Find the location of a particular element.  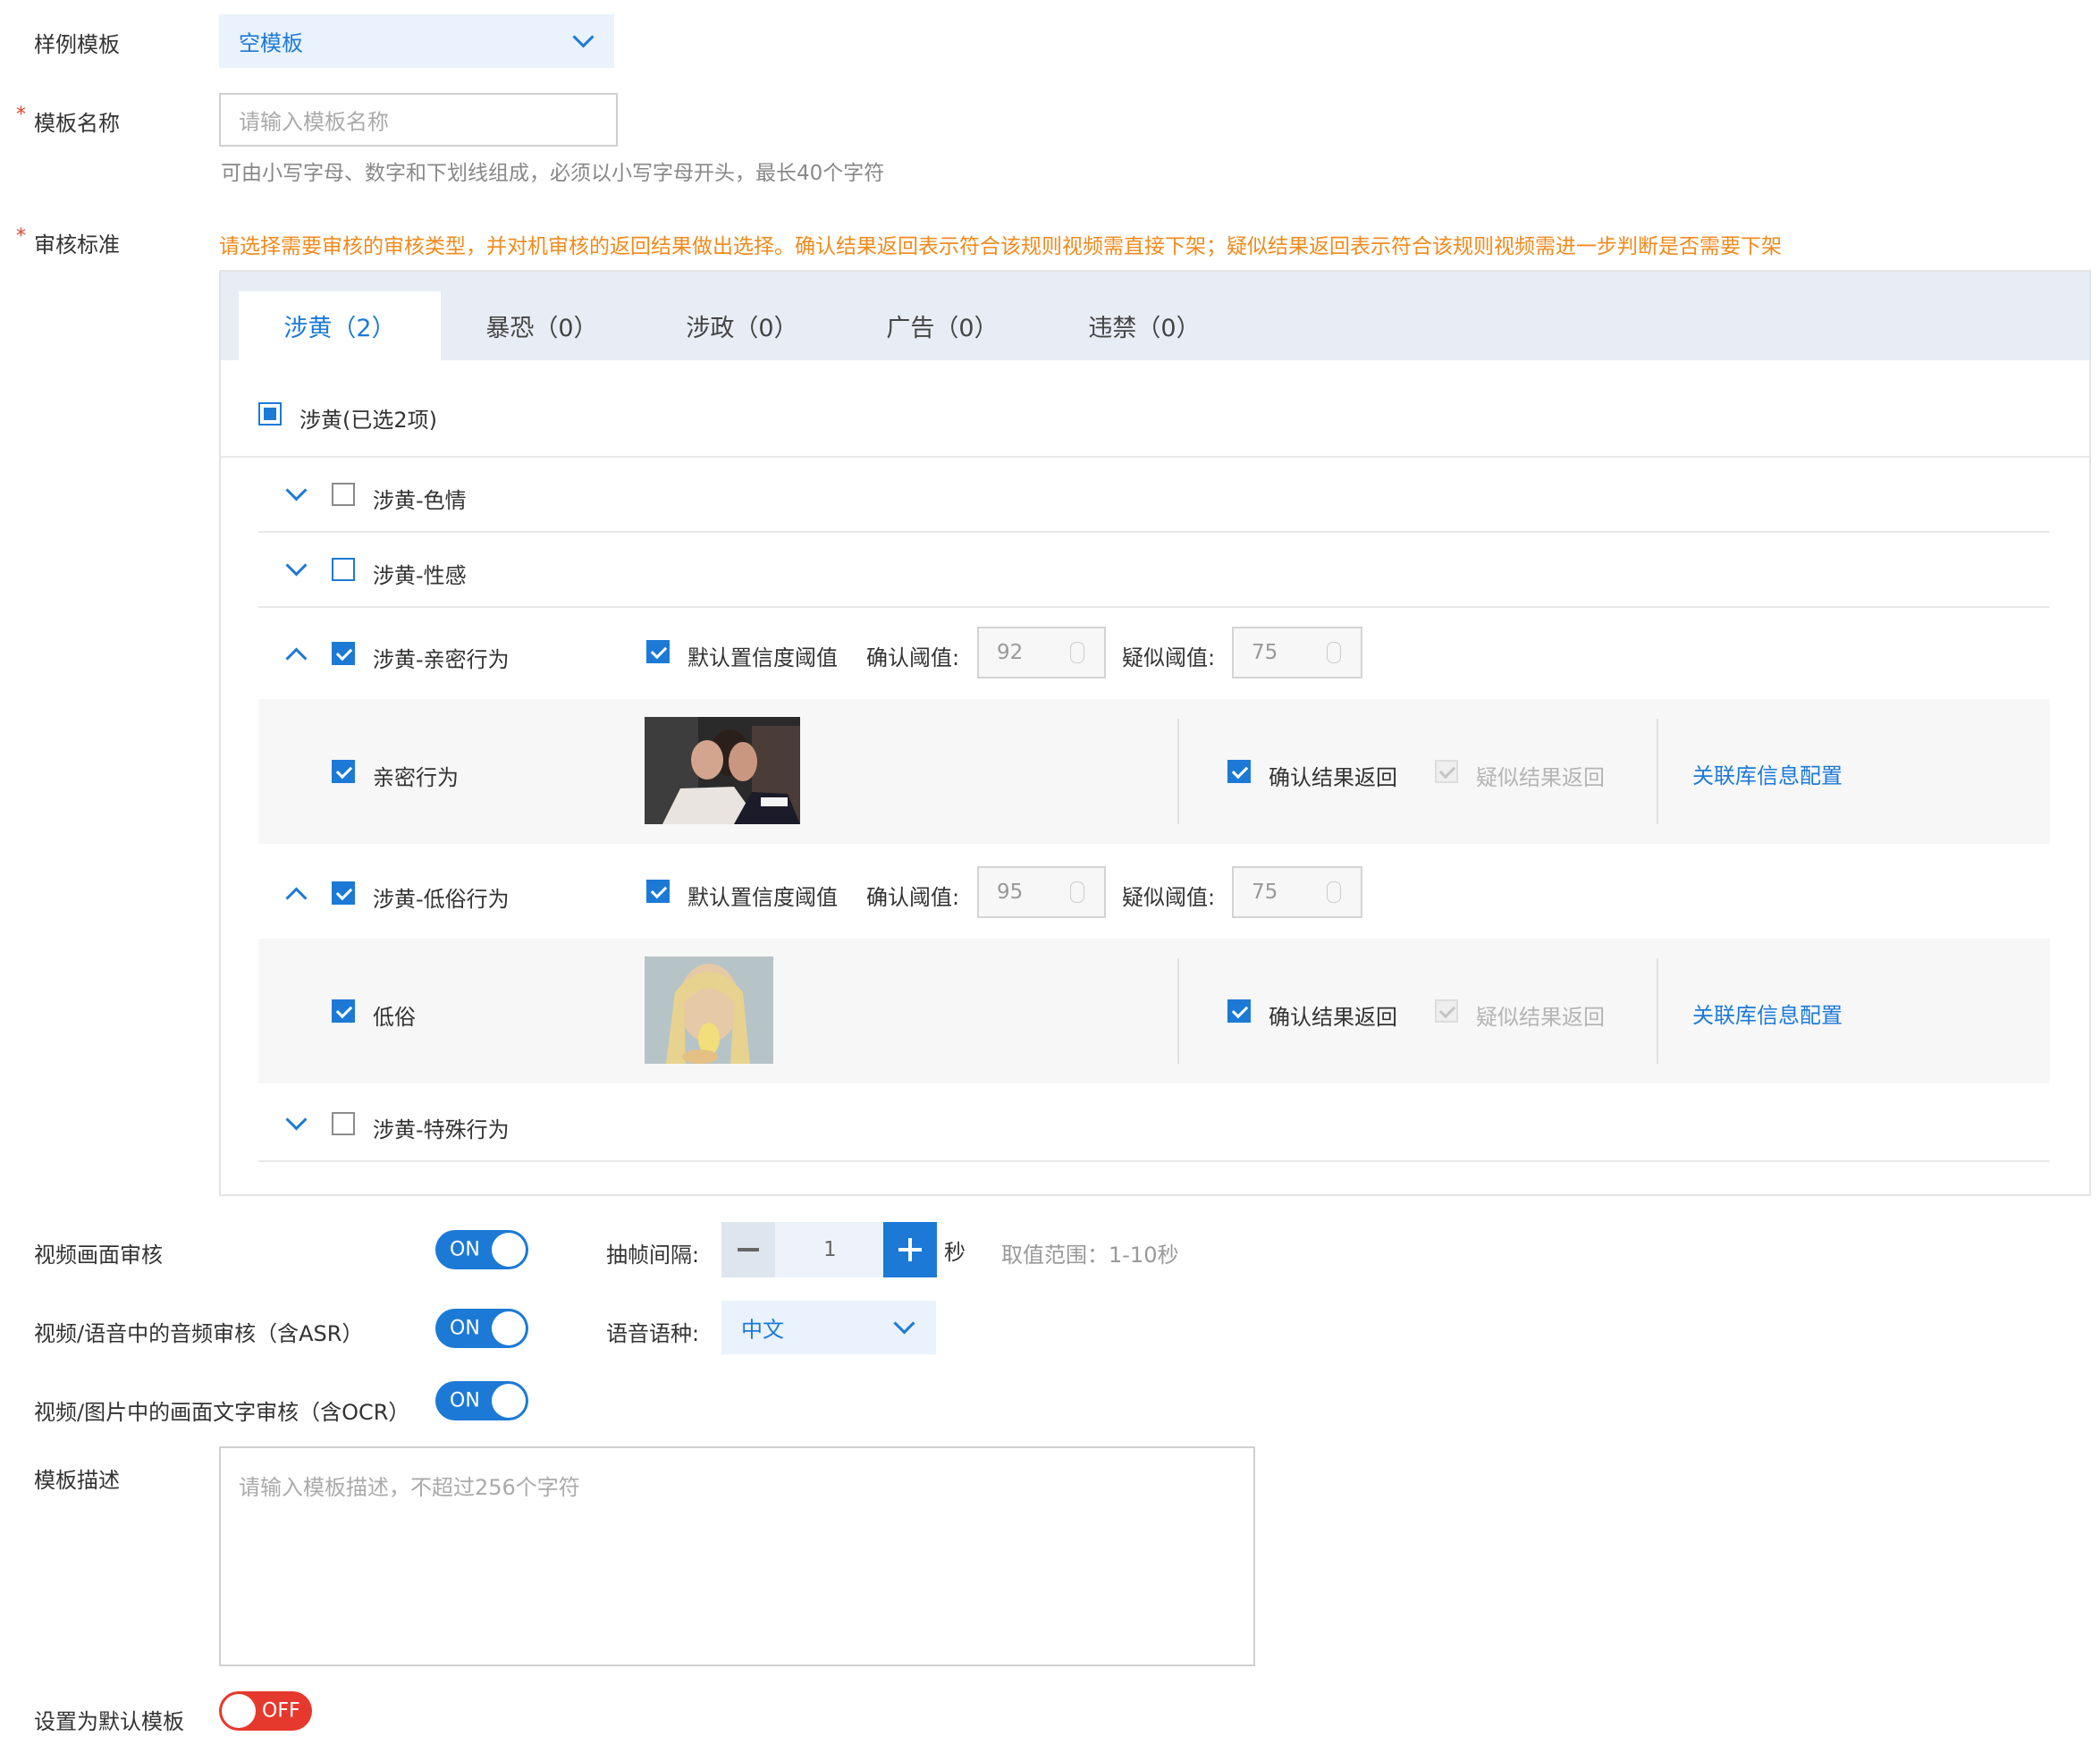

template-name-input: 请输入模板名称 is located at coordinates (419, 120).